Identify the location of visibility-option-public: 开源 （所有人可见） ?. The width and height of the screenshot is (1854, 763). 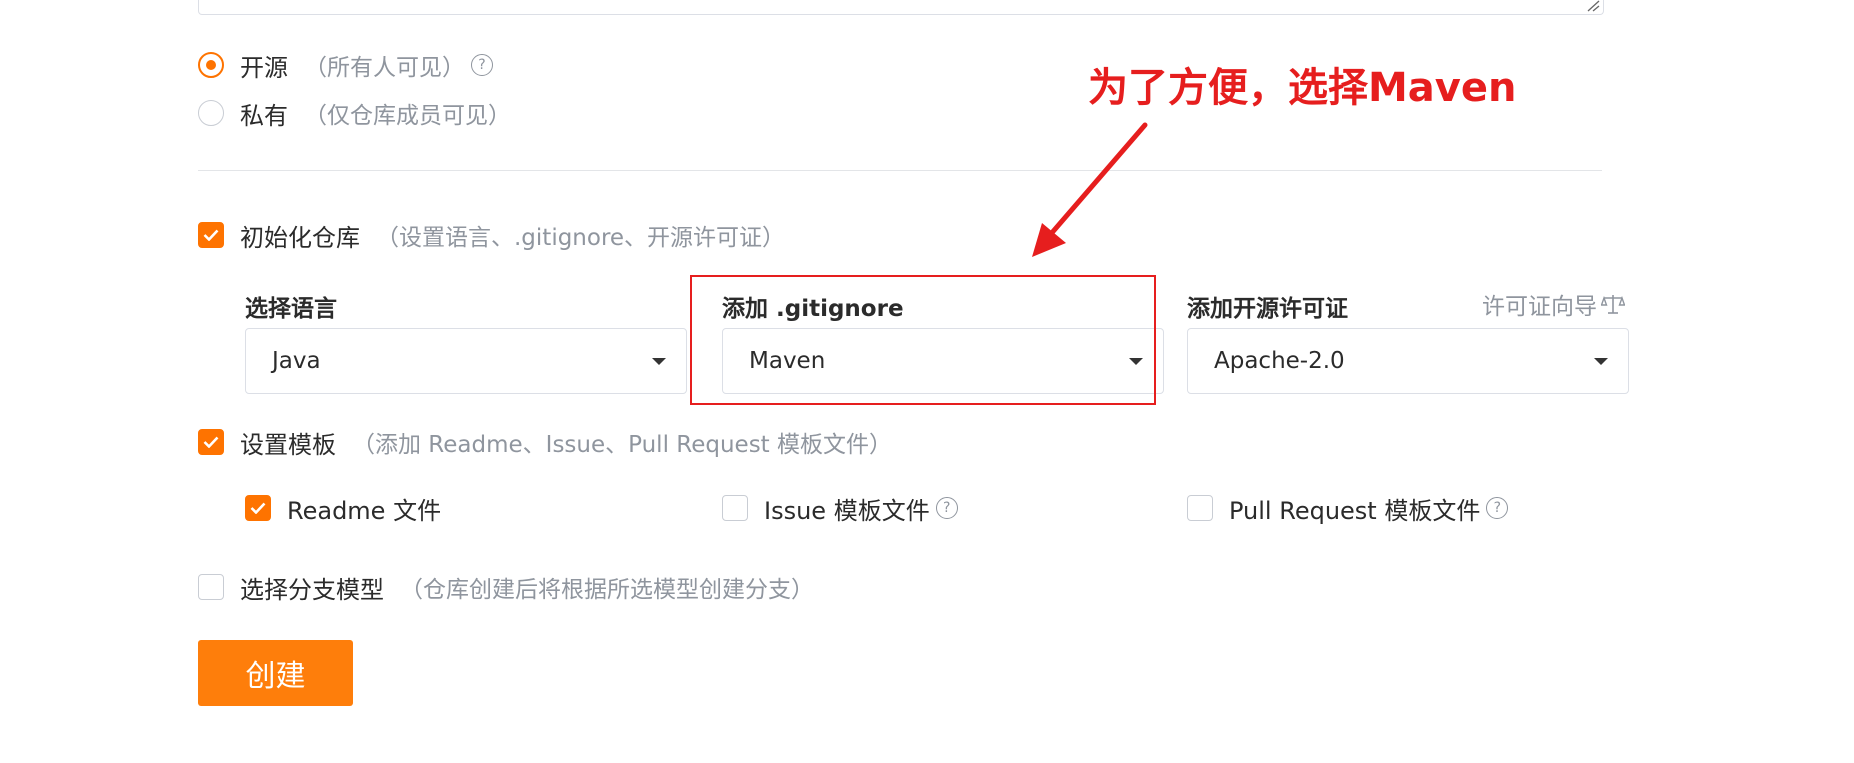
(345, 65).